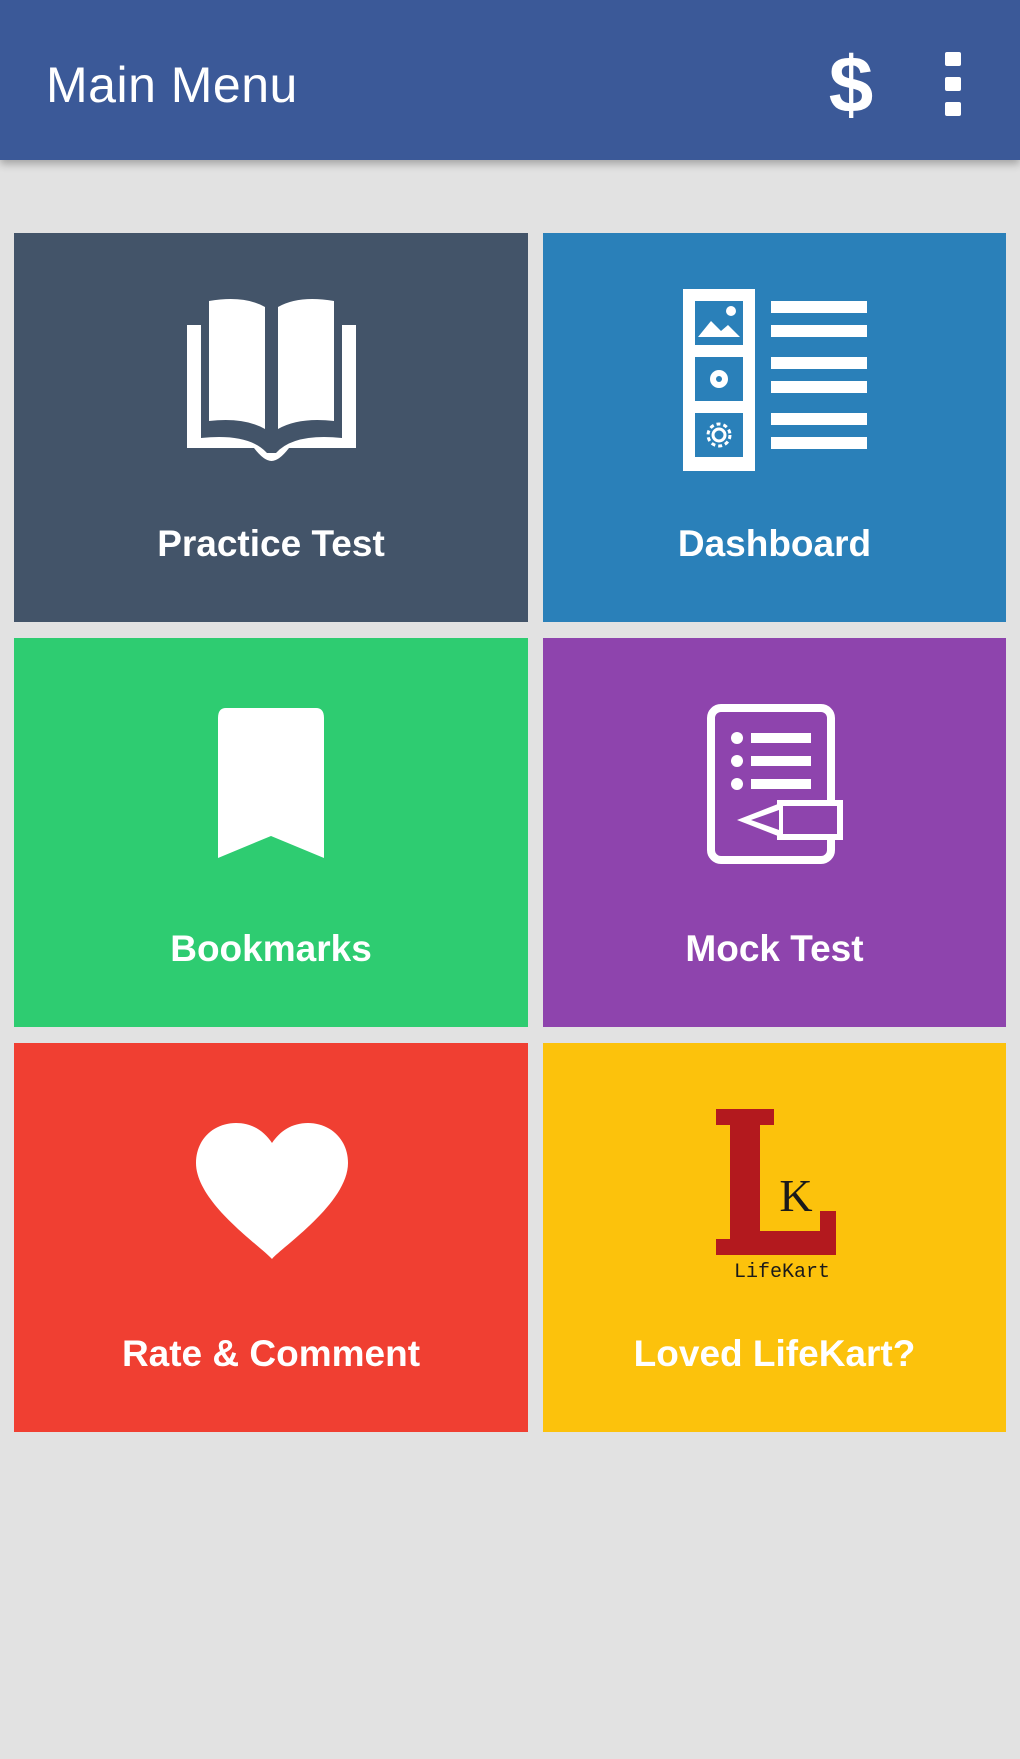 Image resolution: width=1020 pixels, height=1759 pixels. Describe the element at coordinates (172, 85) in the screenshot. I see `page-title: Main Menu` at that location.